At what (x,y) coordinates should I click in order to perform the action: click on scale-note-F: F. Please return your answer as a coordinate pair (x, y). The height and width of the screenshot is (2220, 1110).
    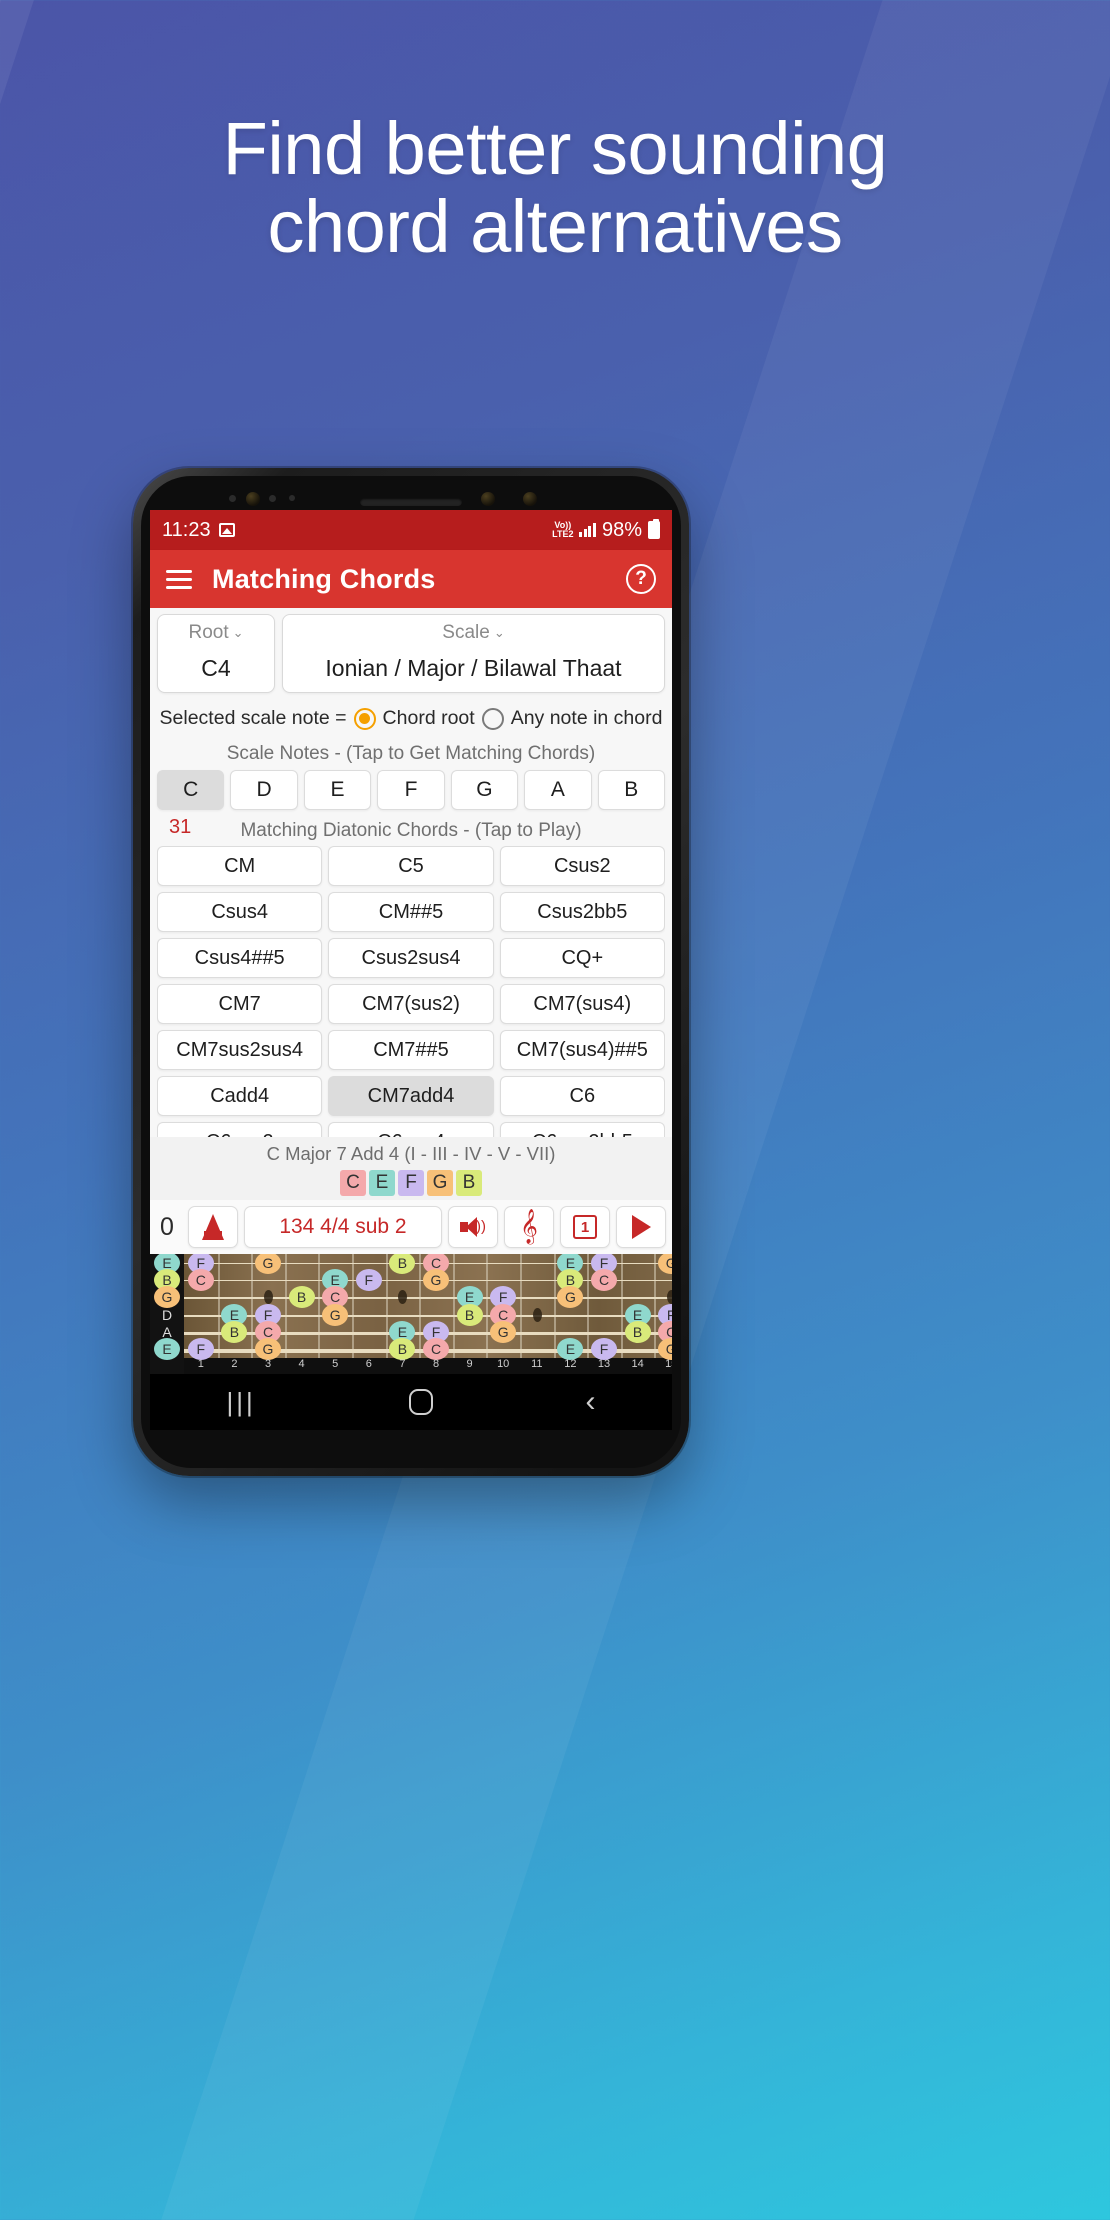
    Looking at the image, I should click on (411, 790).